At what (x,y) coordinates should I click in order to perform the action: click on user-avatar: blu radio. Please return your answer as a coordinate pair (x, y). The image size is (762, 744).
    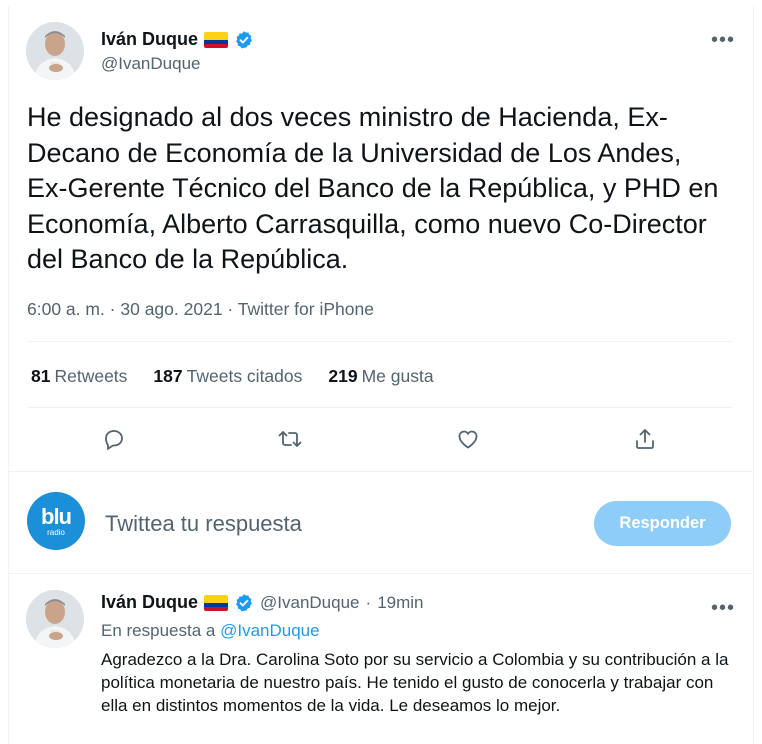
    Looking at the image, I should click on (56, 521).